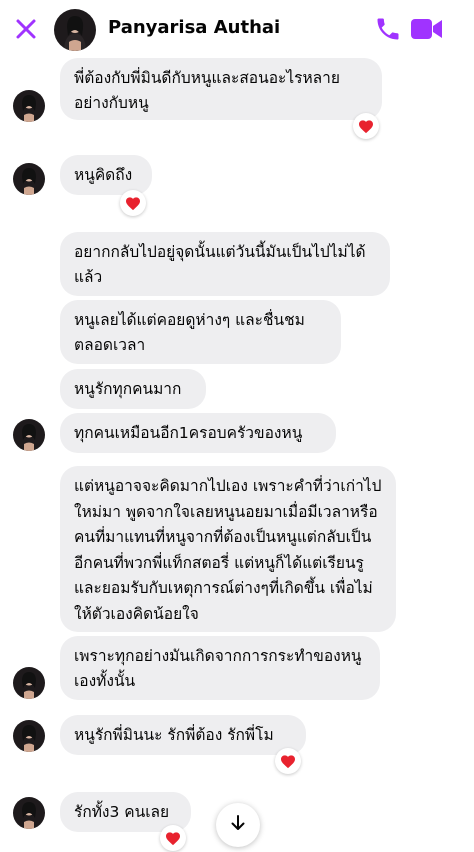  Describe the element at coordinates (26, 29) in the screenshot. I see `close-icon` at that location.